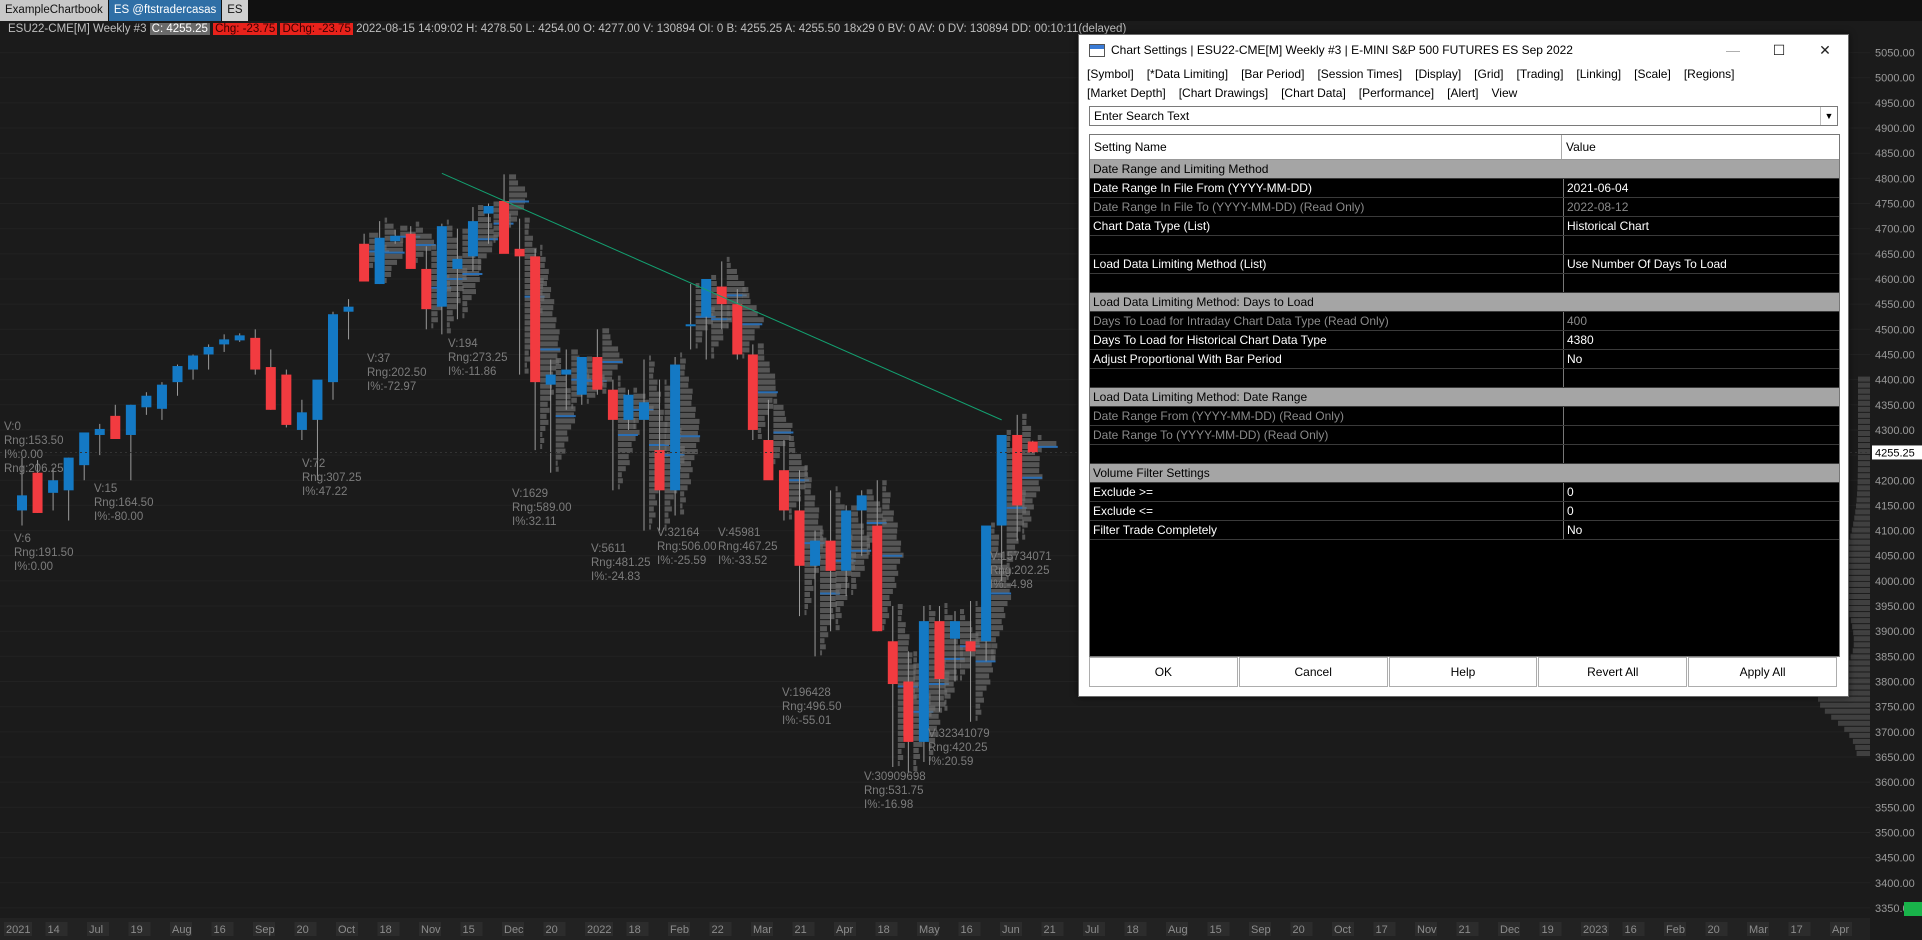  What do you see at coordinates (1505, 93) in the screenshot?
I see `settings-tab-menu_row2-5: View` at bounding box center [1505, 93].